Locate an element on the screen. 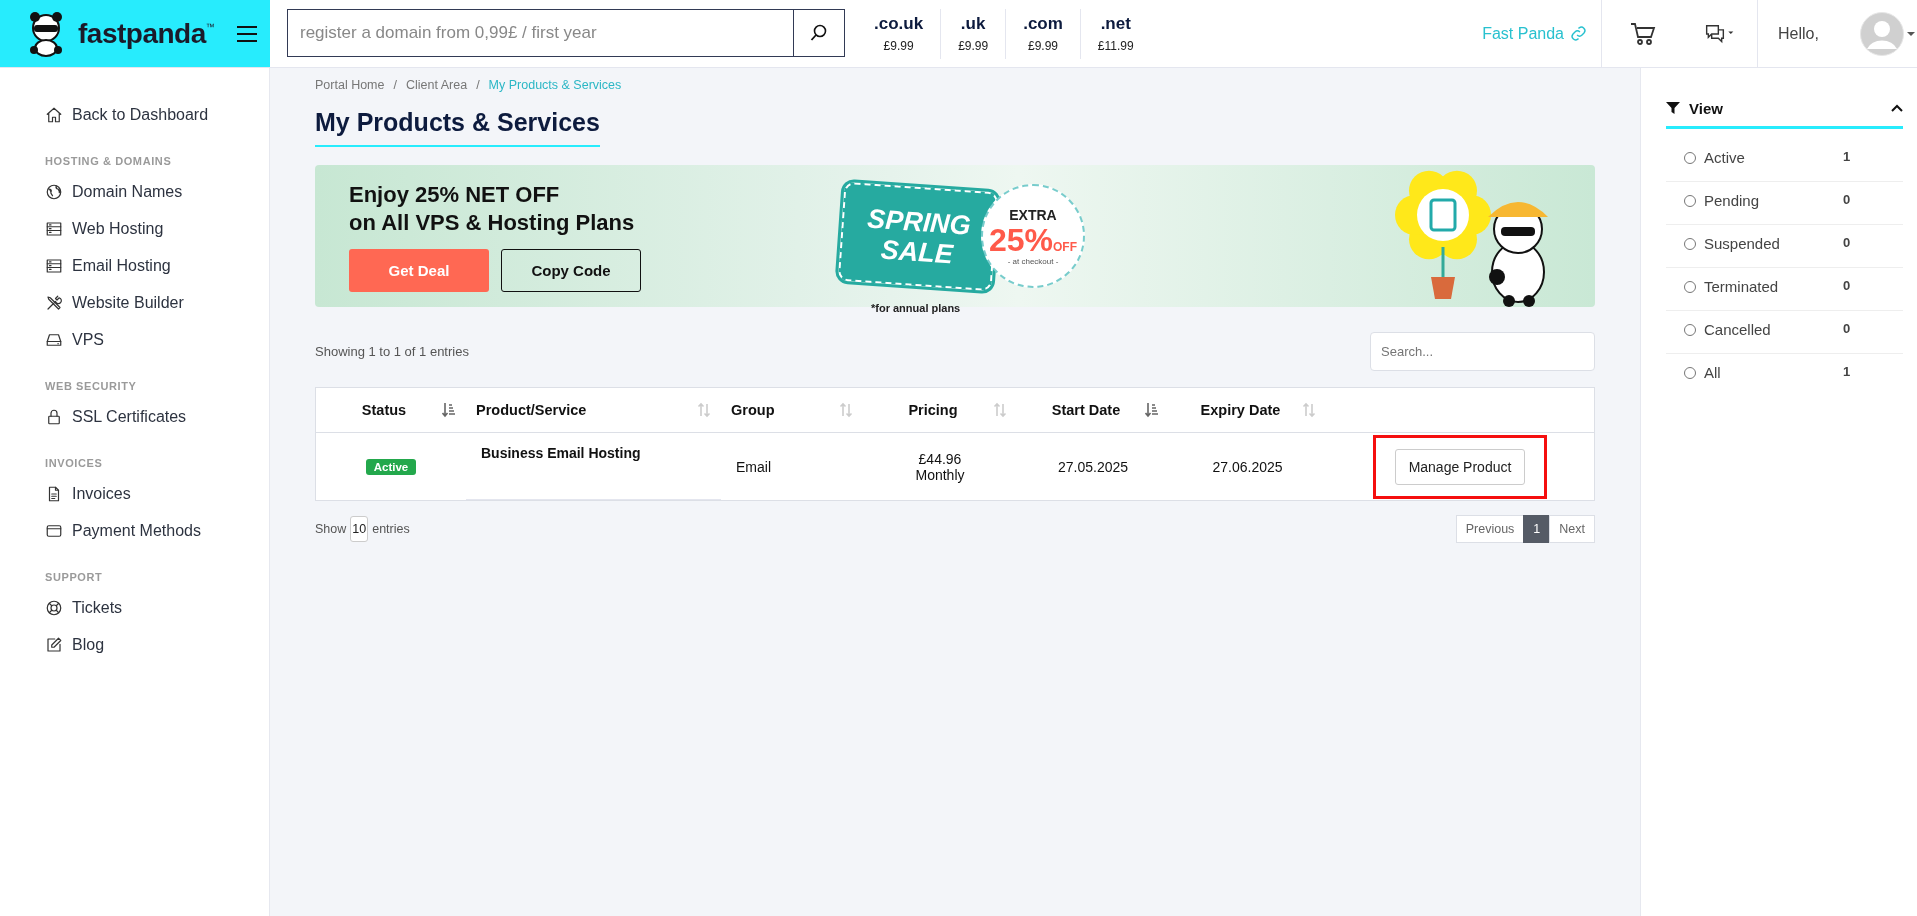 The width and height of the screenshot is (1917, 916). table-cell: Business Email Hosting is located at coordinates (561, 453).